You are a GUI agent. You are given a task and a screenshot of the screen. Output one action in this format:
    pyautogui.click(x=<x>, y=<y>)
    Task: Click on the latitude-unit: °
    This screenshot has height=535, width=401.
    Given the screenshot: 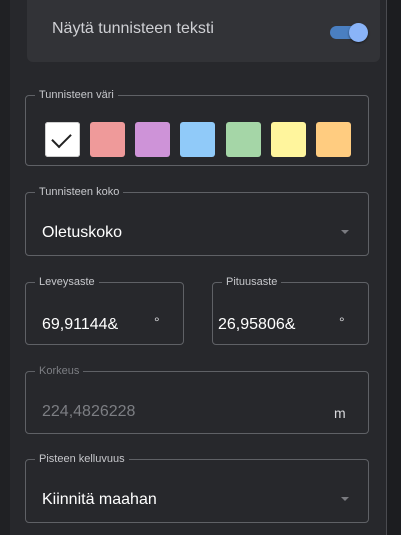 What is the action you would take?
    pyautogui.click(x=157, y=322)
    